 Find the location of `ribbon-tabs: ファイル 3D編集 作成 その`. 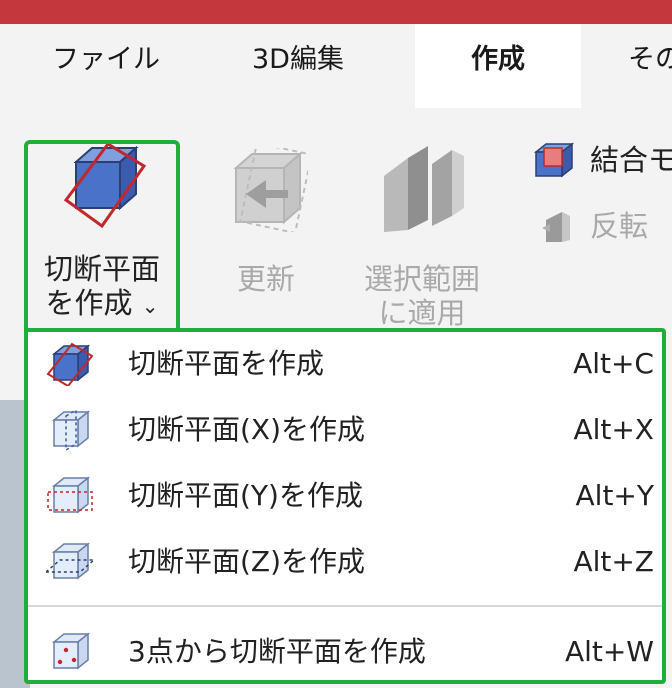

ribbon-tabs: ファイル 3D編集 作成 その is located at coordinates (336, 66).